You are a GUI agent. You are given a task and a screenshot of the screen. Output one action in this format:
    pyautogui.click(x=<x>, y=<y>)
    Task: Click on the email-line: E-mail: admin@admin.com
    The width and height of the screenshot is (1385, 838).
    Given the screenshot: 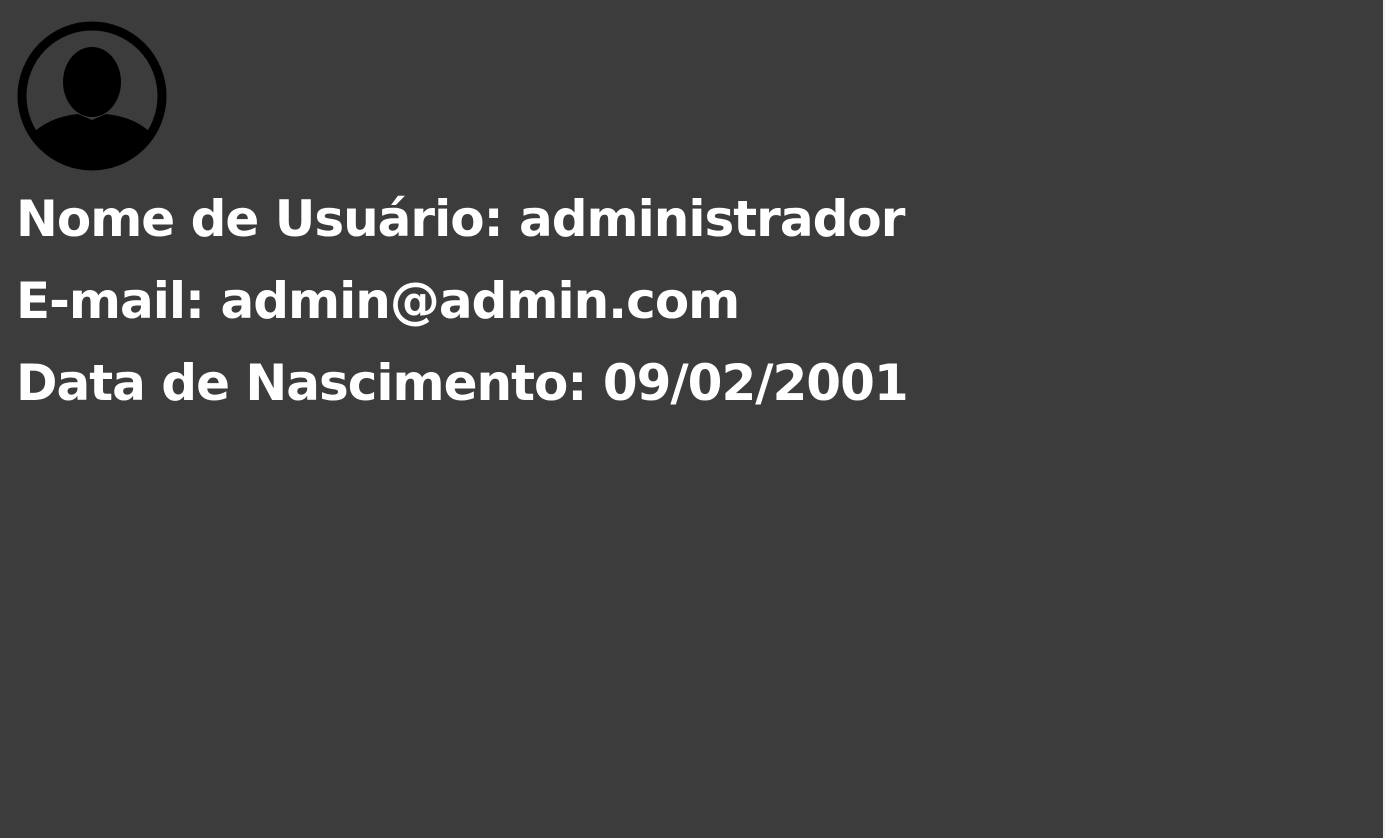 What is the action you would take?
    pyautogui.click(x=462, y=301)
    